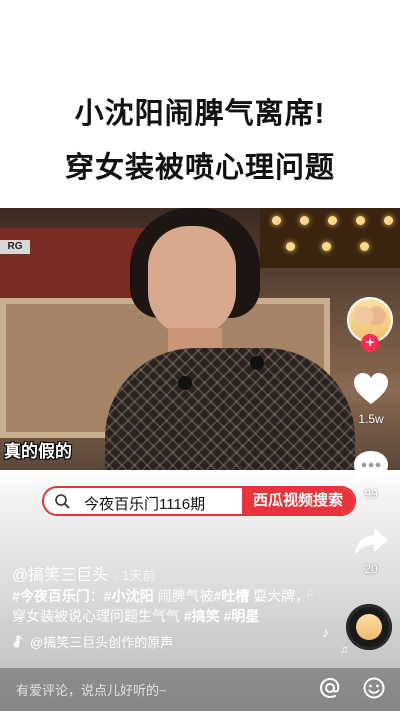  What do you see at coordinates (91, 689) in the screenshot?
I see `comment-input: 有爱评论，说点儿好听的~` at bounding box center [91, 689].